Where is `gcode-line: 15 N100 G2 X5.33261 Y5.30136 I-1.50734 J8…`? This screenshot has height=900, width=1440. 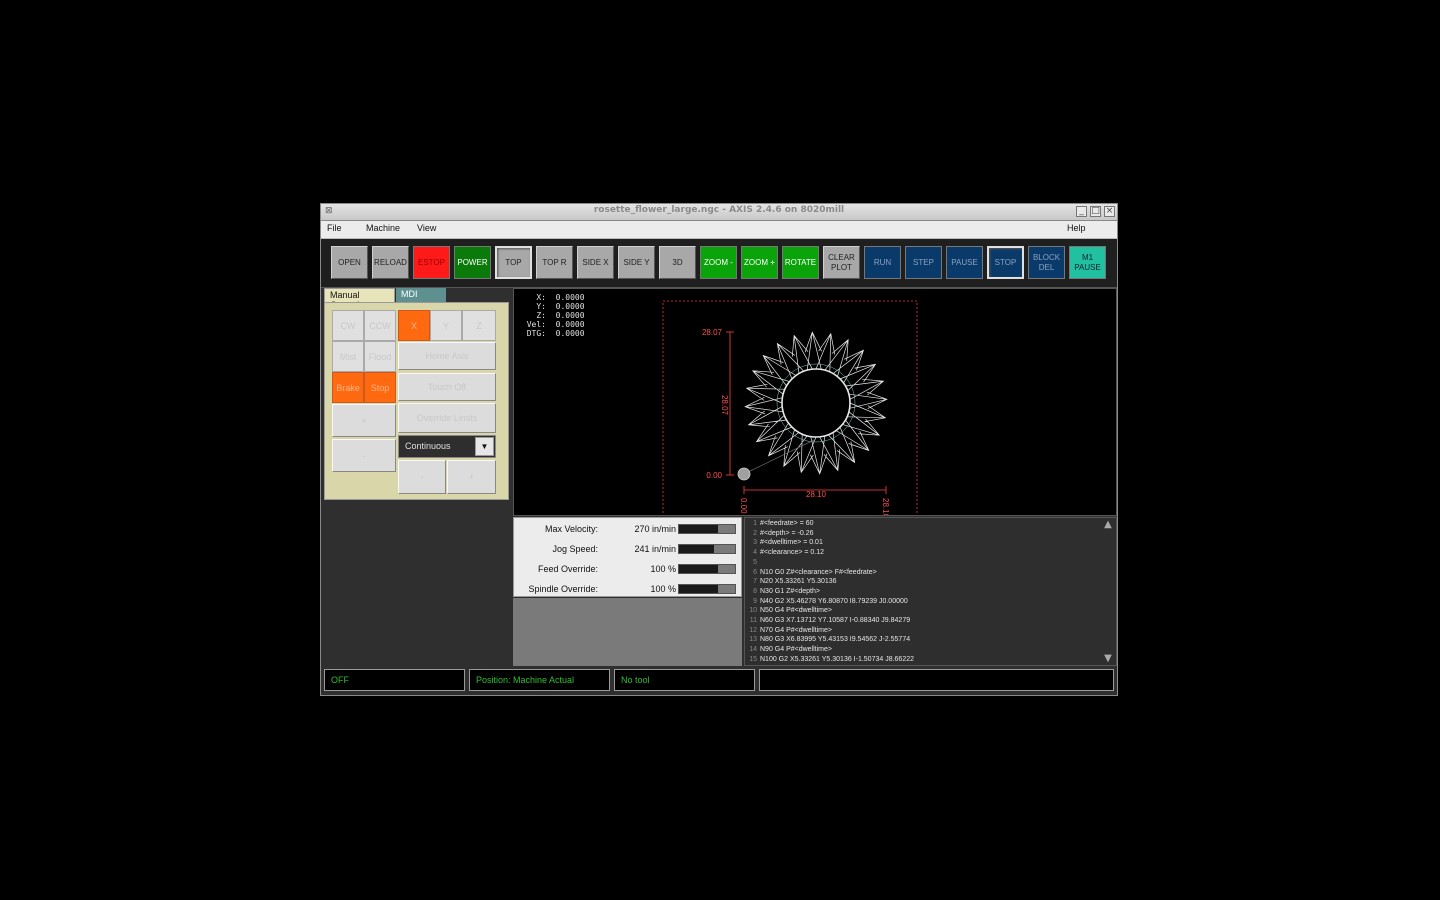 gcode-line: 15 N100 G2 X5.33261 Y5.30136 I-1.50734 J8… is located at coordinates (831, 659).